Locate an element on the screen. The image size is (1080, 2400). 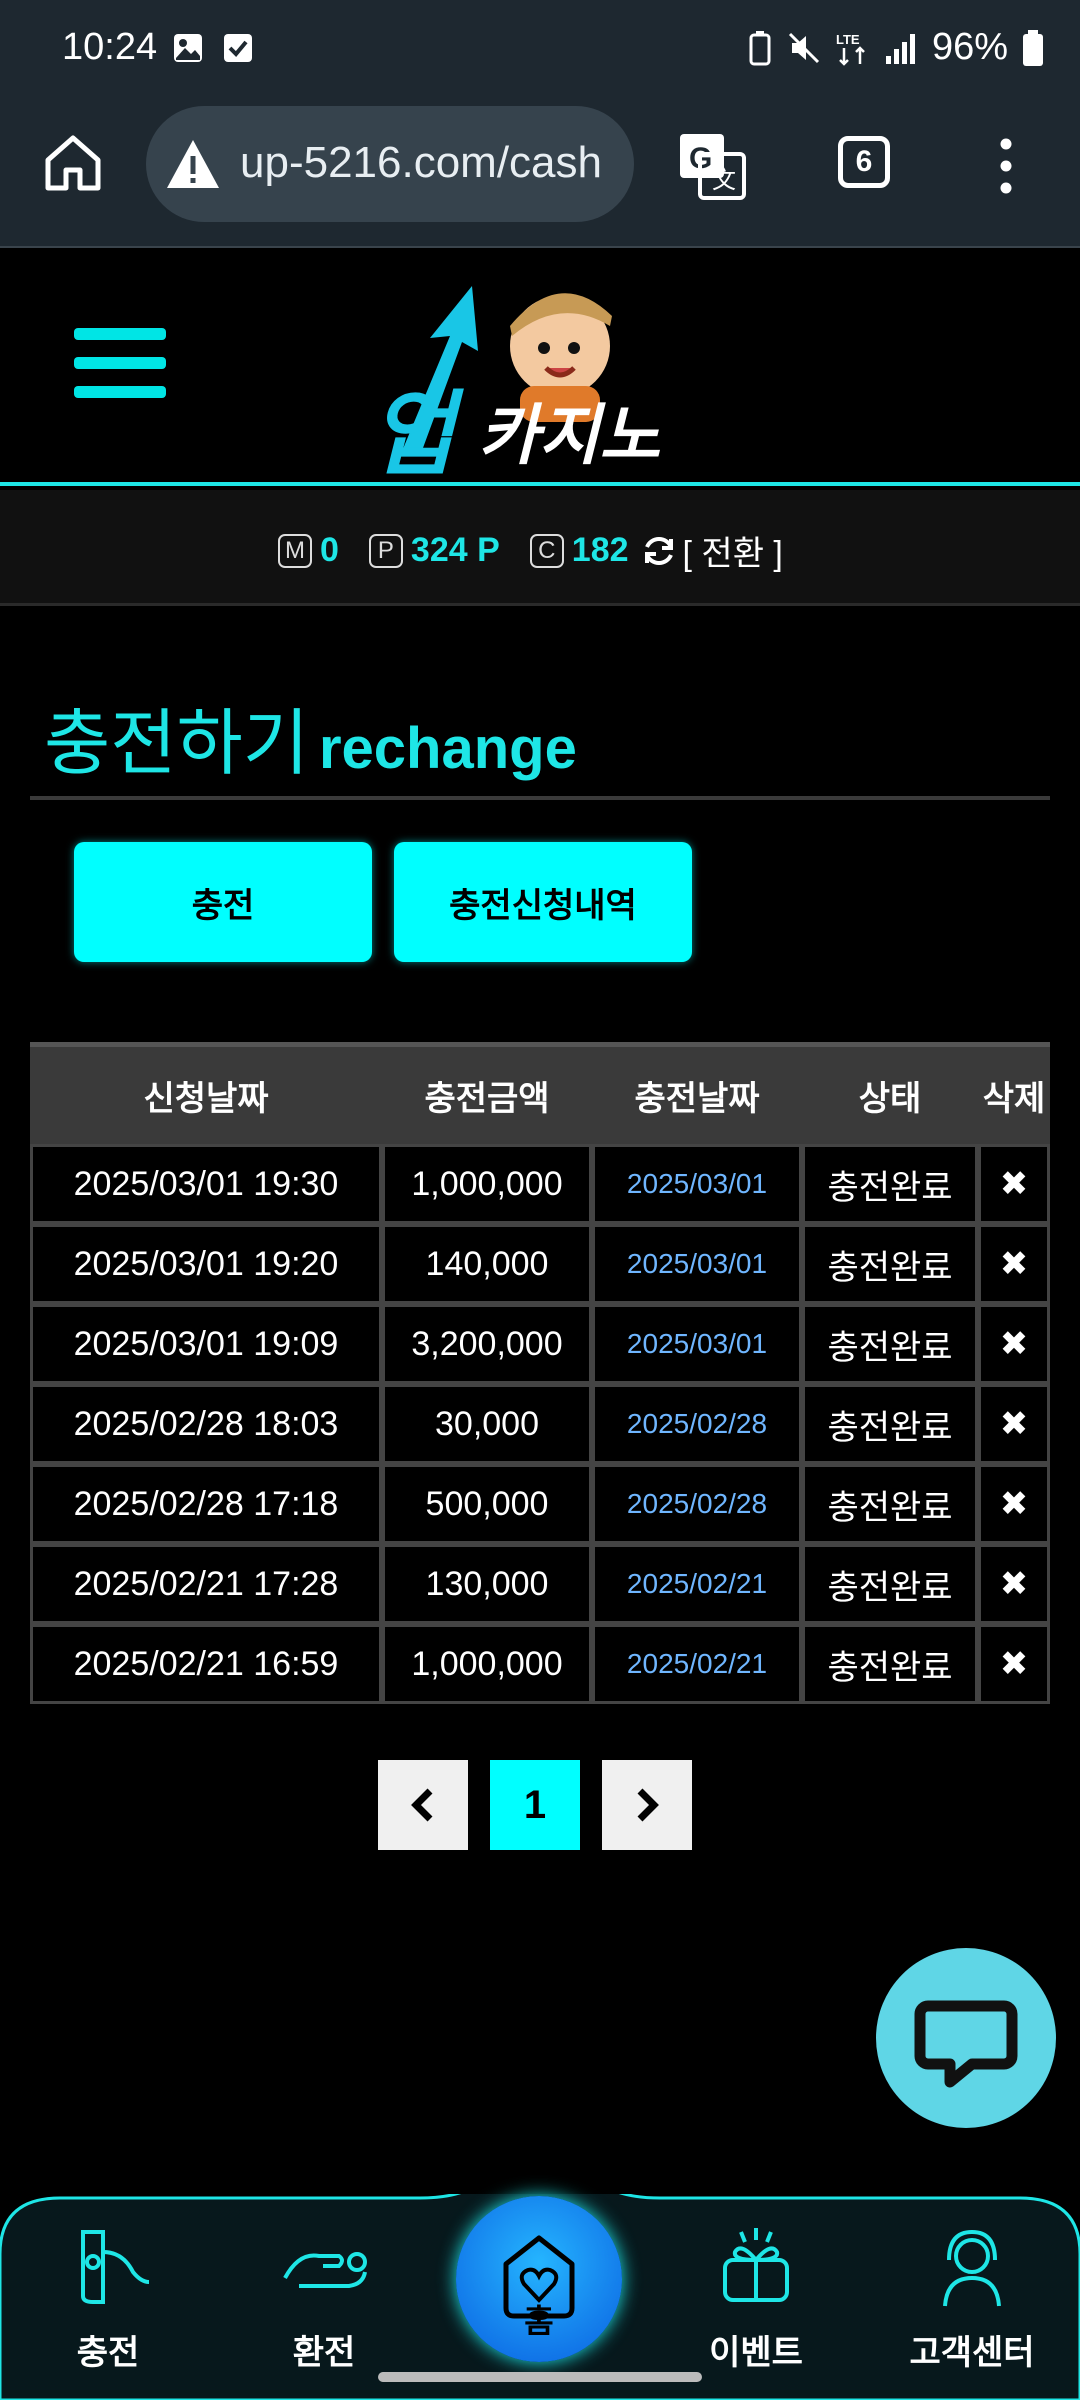
title-divider is located at coordinates (540, 798).